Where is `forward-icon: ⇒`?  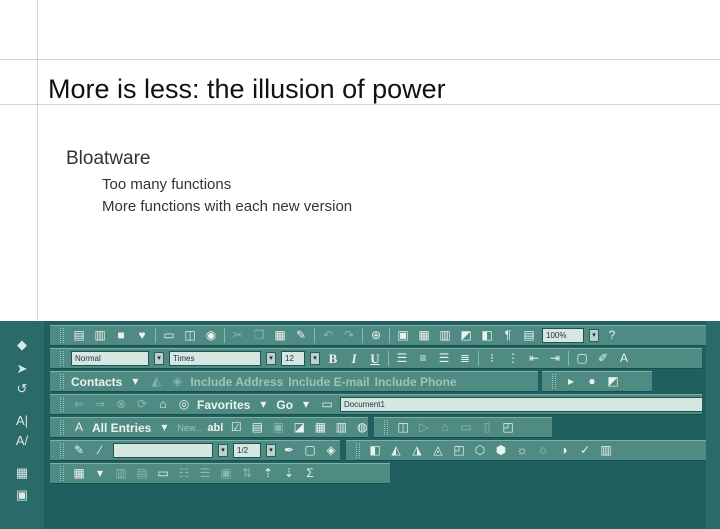
forward-icon: ⇒ is located at coordinates (100, 404).